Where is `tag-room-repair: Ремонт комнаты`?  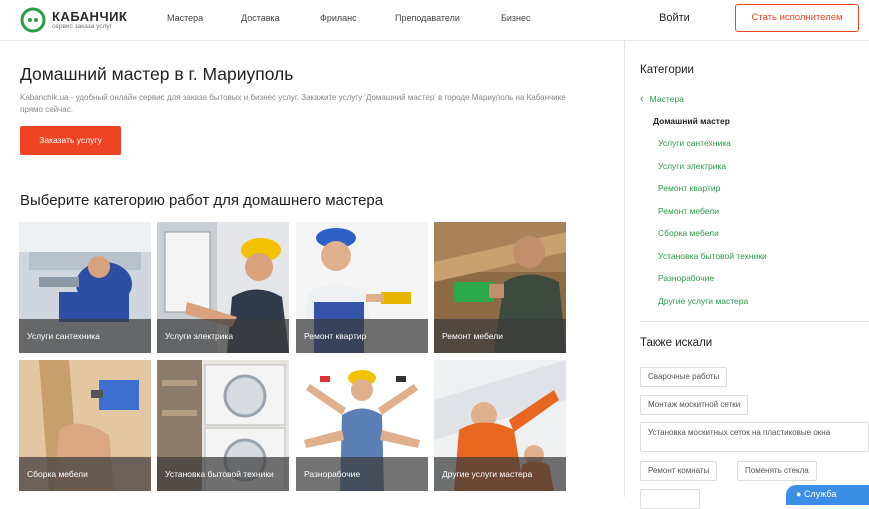 tag-room-repair: Ремонт комнаты is located at coordinates (679, 471).